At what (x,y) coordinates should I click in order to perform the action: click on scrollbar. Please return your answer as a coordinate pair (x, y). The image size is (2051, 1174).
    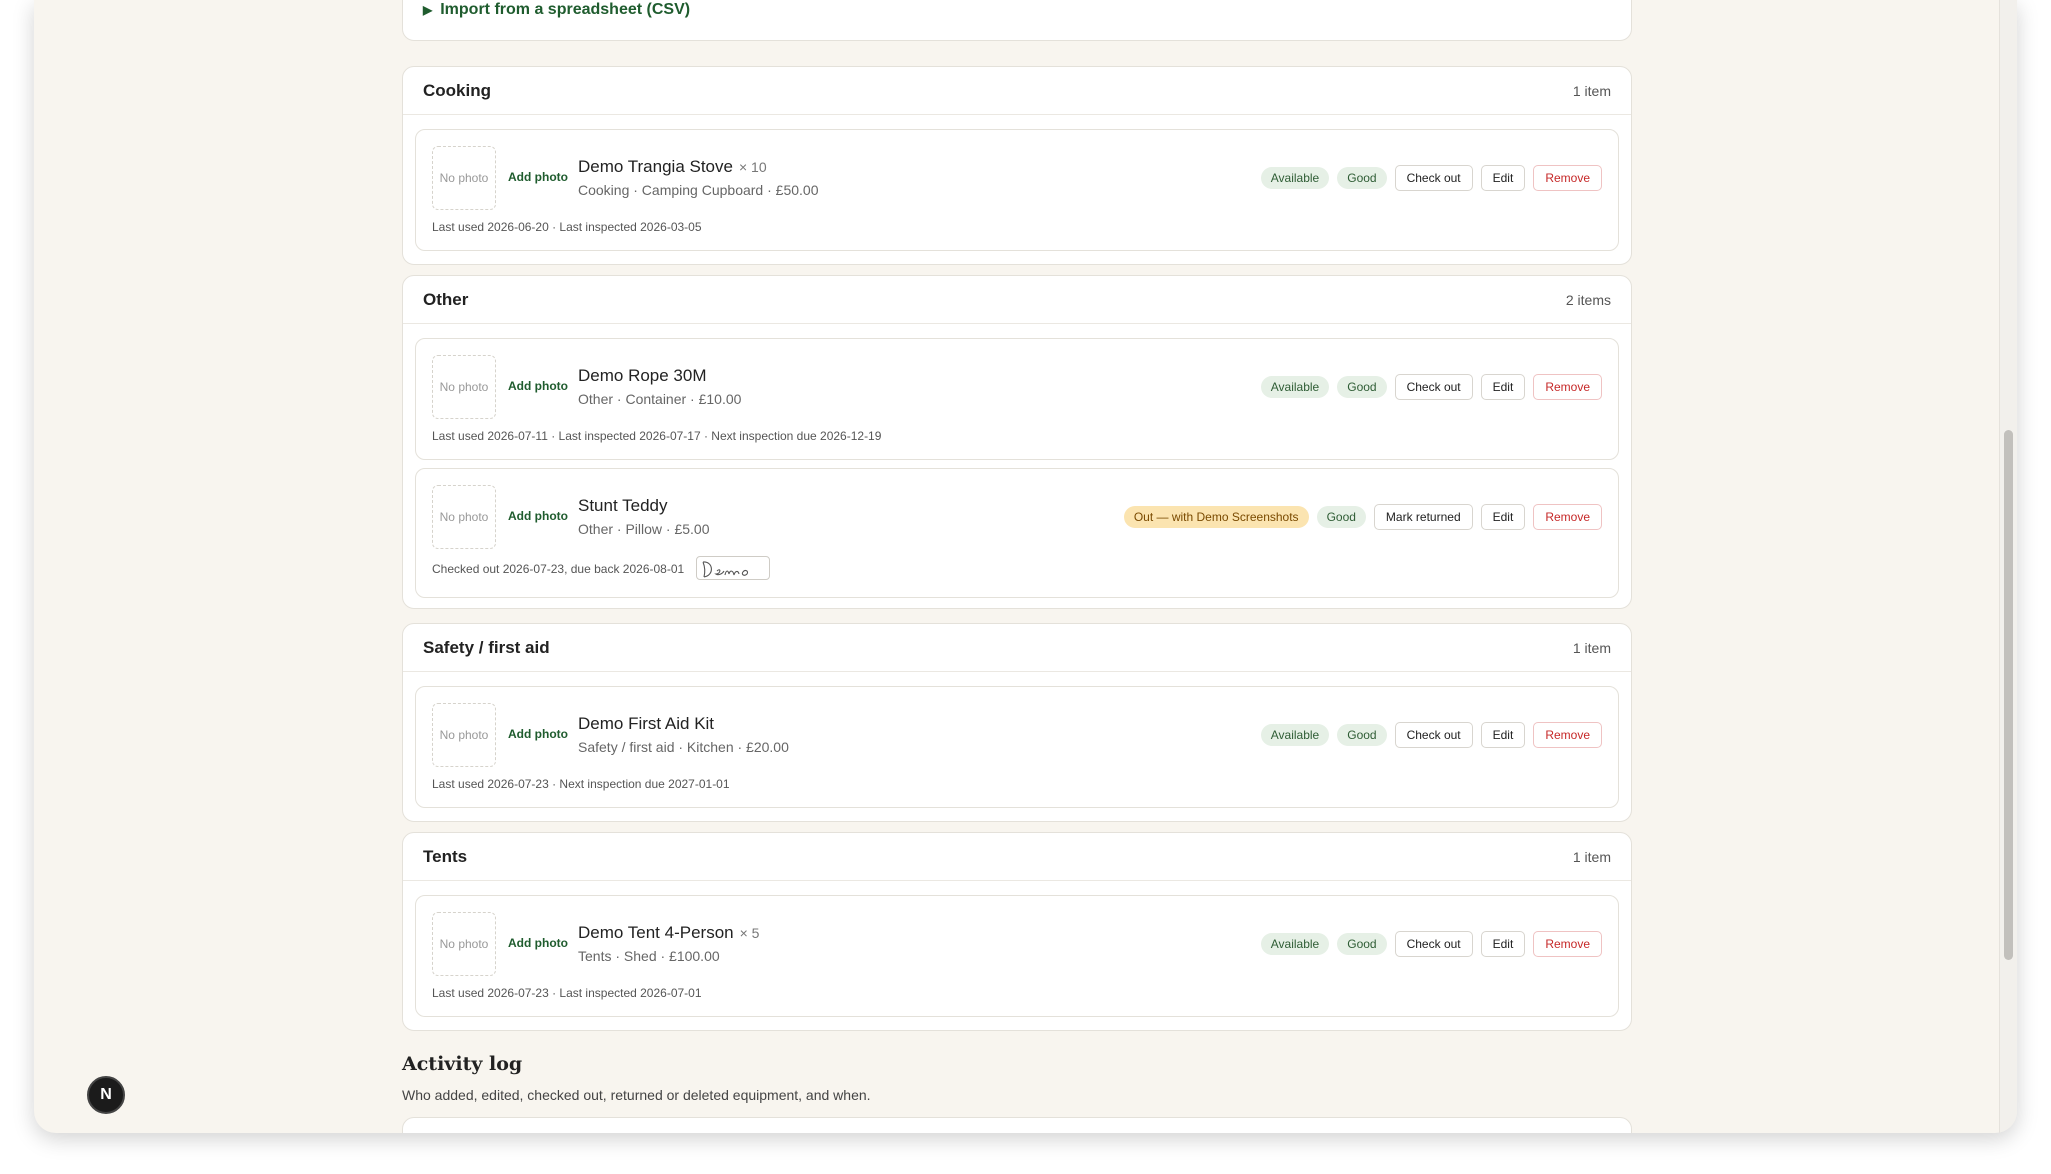
    Looking at the image, I should click on (2008, 566).